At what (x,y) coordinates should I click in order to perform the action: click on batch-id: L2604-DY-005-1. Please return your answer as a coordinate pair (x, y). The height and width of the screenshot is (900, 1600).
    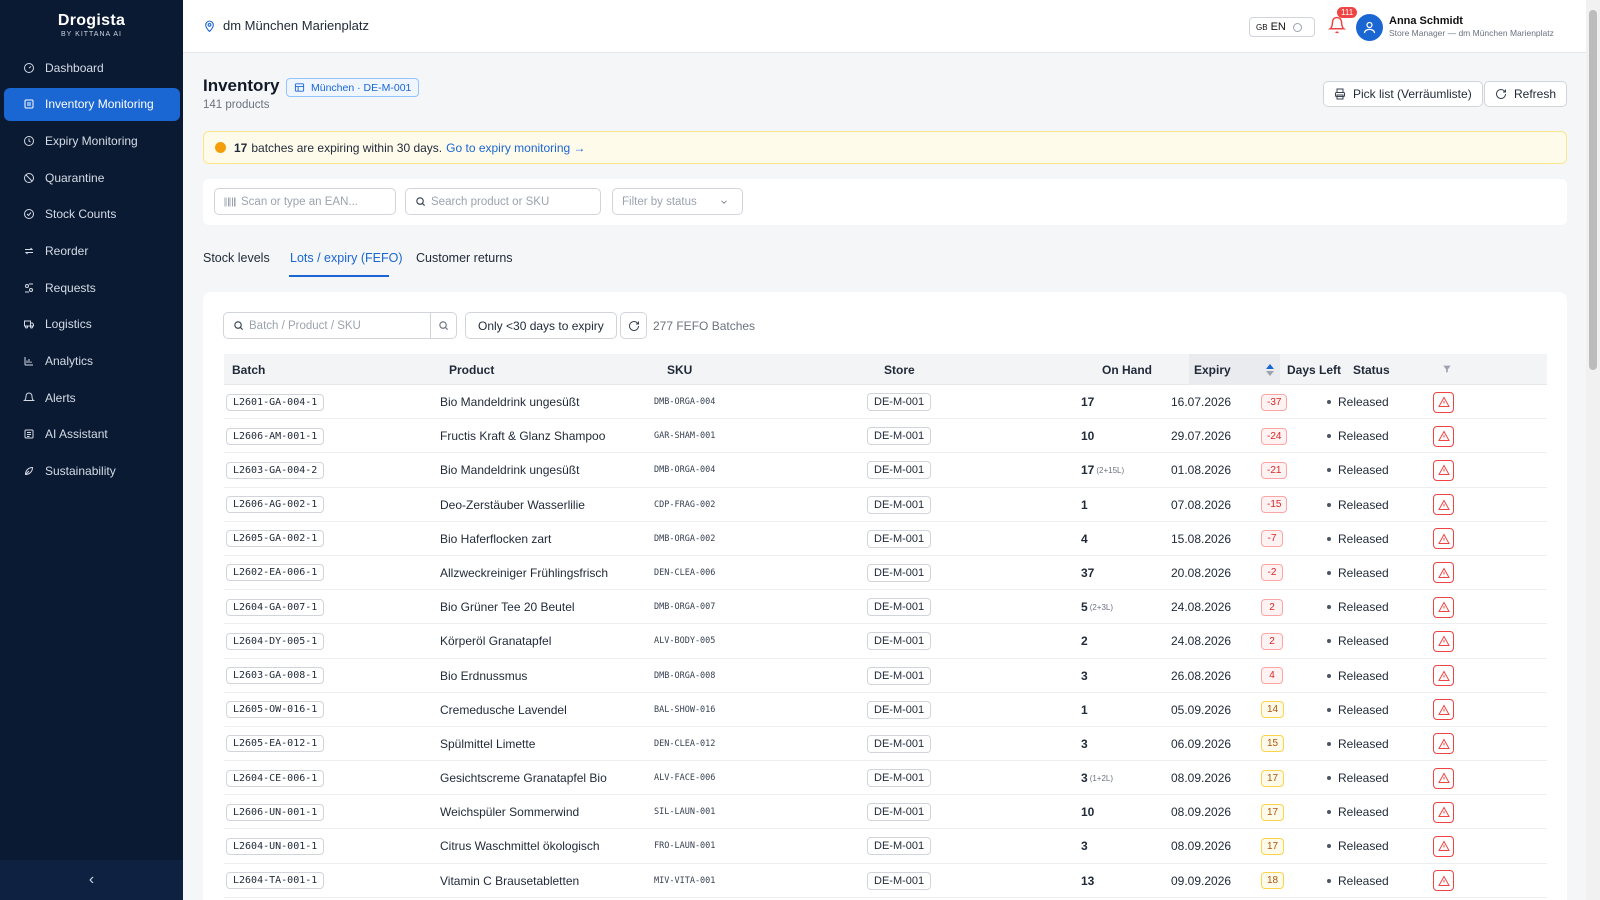
    Looking at the image, I should click on (275, 641).